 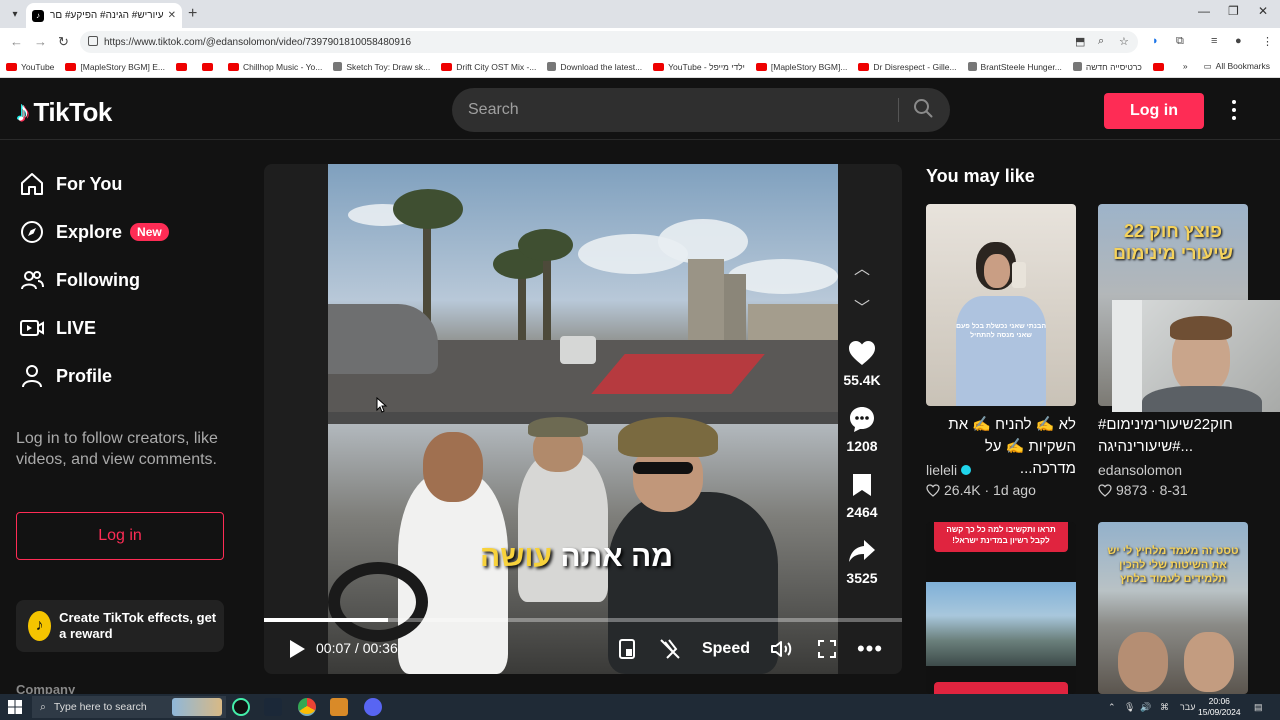 What do you see at coordinates (1185, 66) in the screenshot?
I see `more-bookmarks-icon: »` at bounding box center [1185, 66].